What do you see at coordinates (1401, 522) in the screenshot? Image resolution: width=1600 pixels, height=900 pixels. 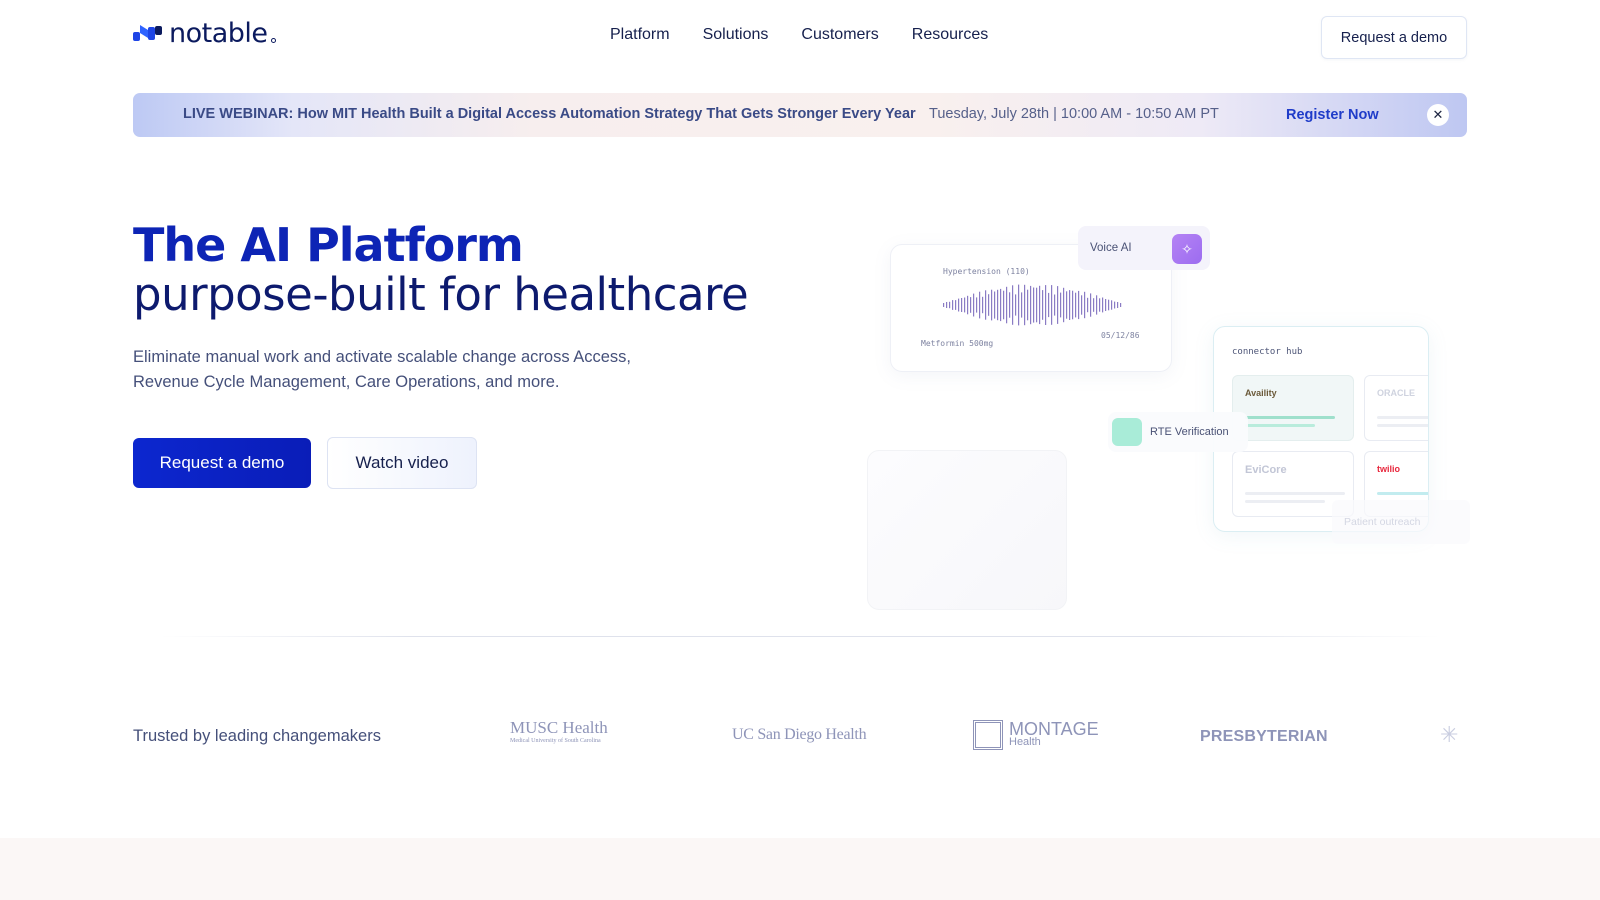 I see `patient-outreach-chip: Patient outreach` at bounding box center [1401, 522].